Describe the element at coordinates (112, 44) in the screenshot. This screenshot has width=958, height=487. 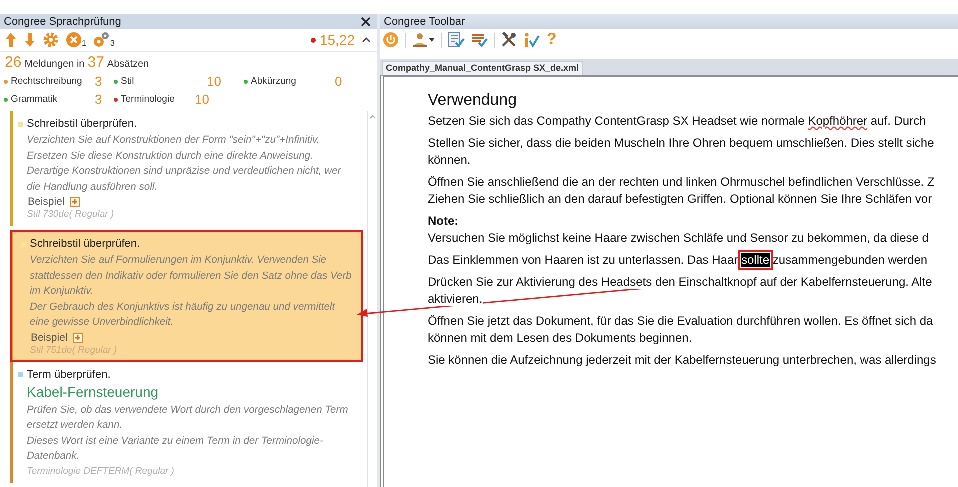
I see `gear-count: 3` at that location.